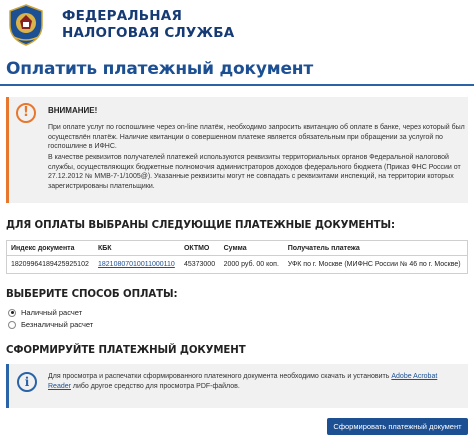  I want to click on page-title: Оплатить платежный документ, so click(159, 69).